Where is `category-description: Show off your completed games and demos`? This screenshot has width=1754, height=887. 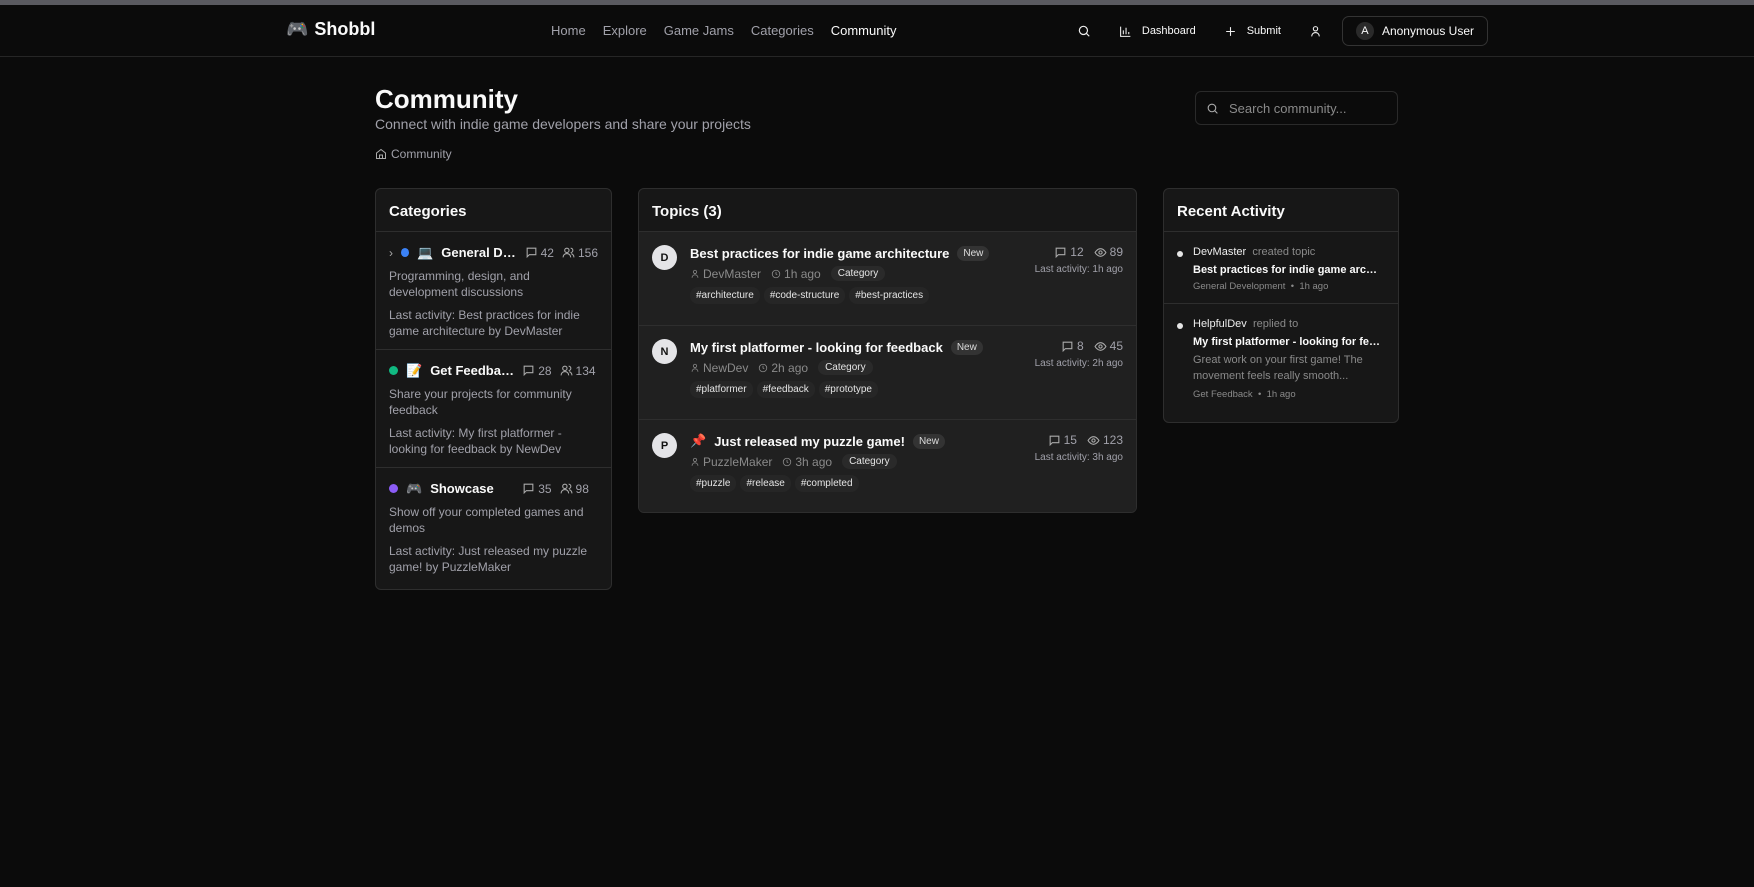
category-description: Show off your completed games and demos is located at coordinates (486, 520).